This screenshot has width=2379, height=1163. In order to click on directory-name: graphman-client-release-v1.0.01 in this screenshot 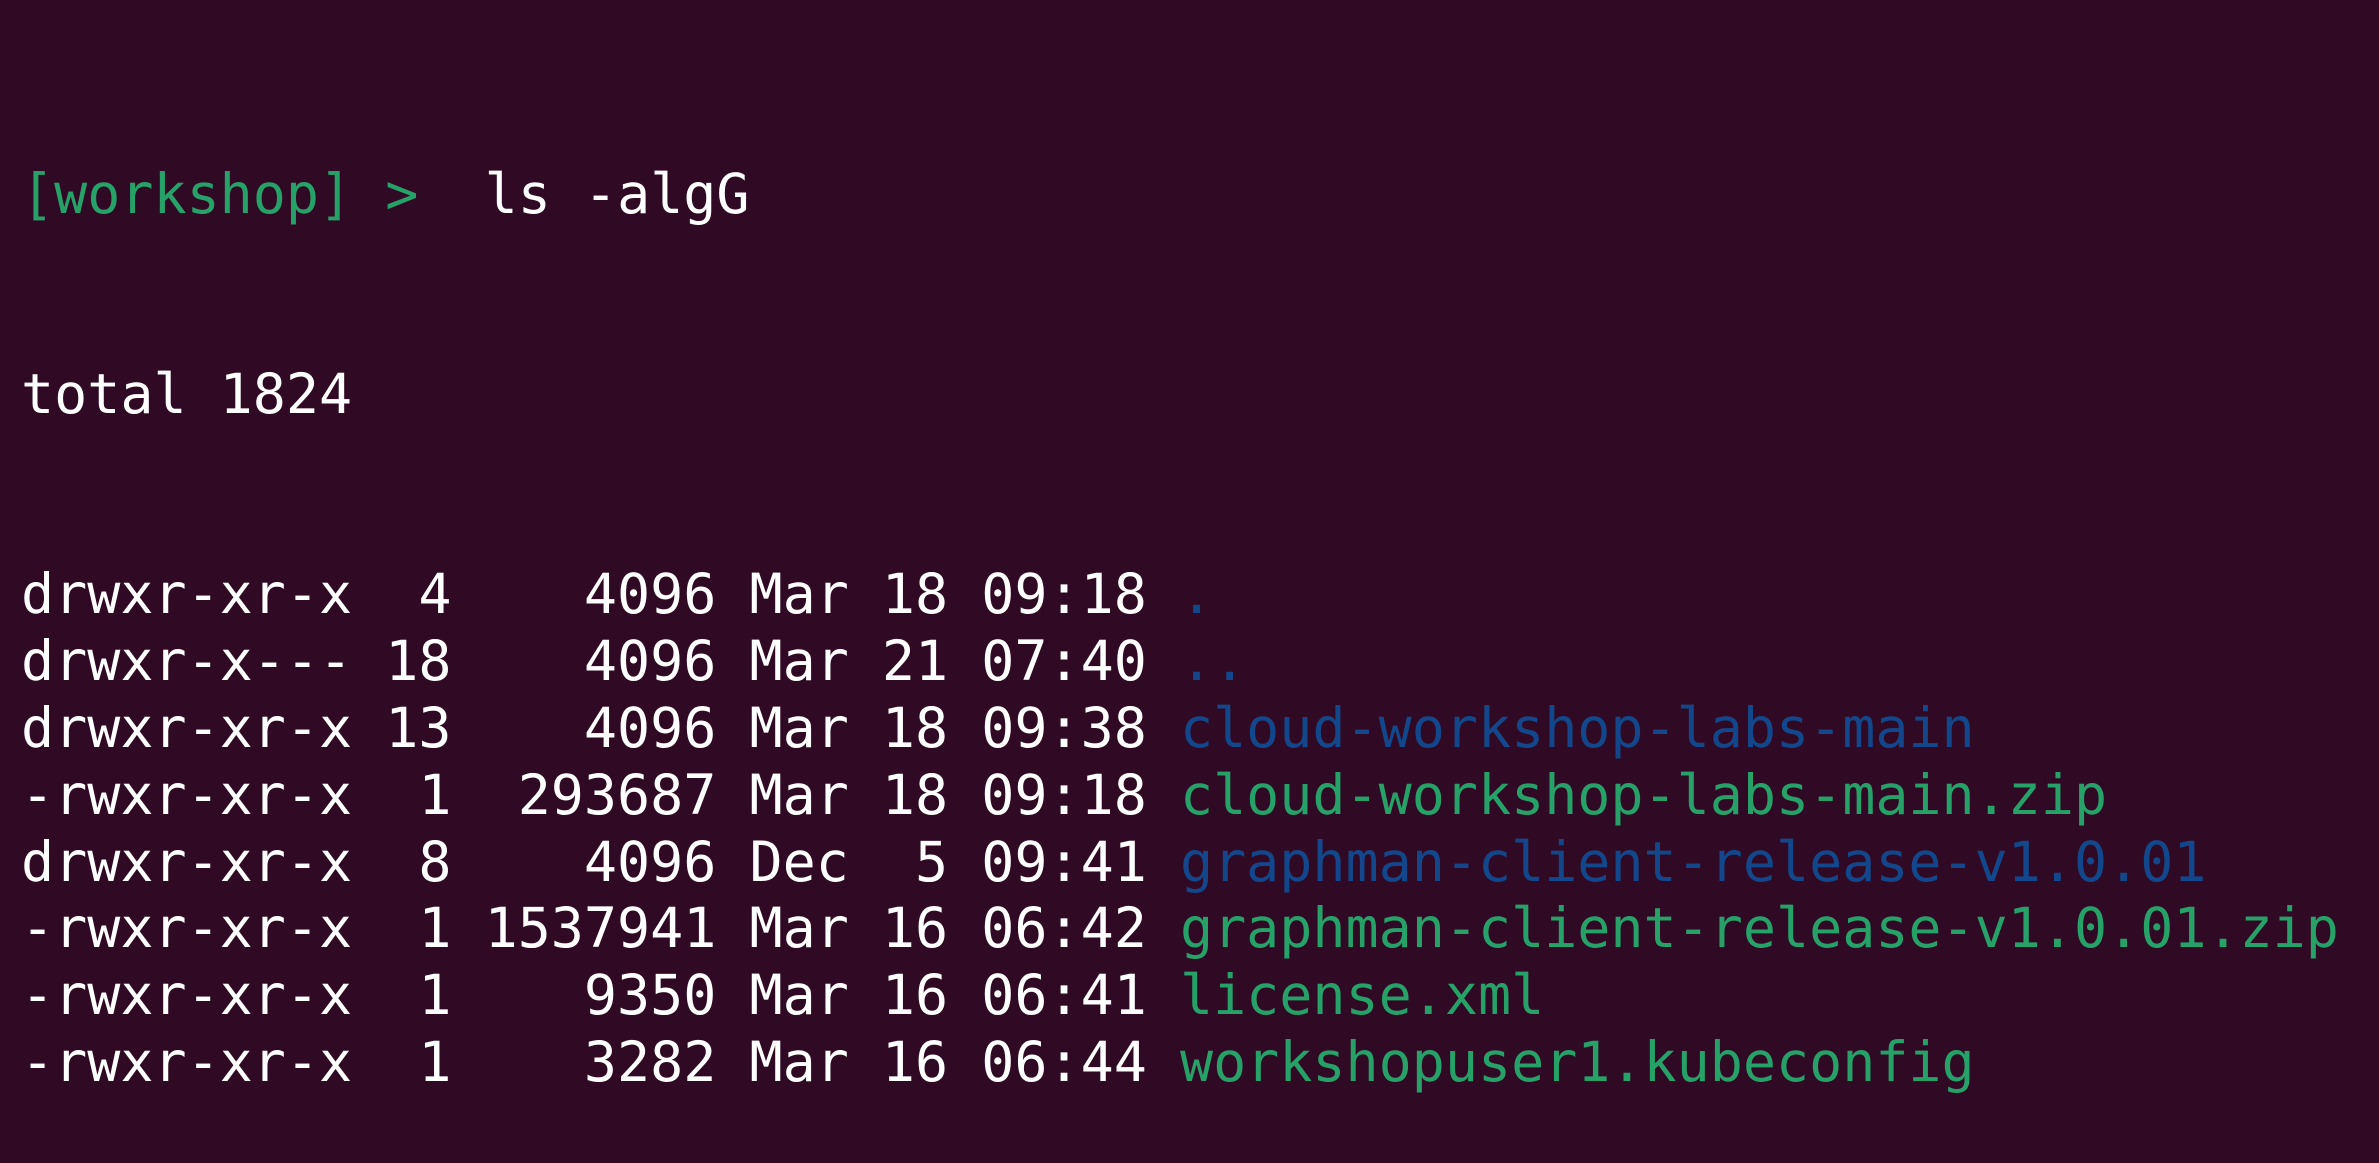, I will do `click(1693, 861)`.